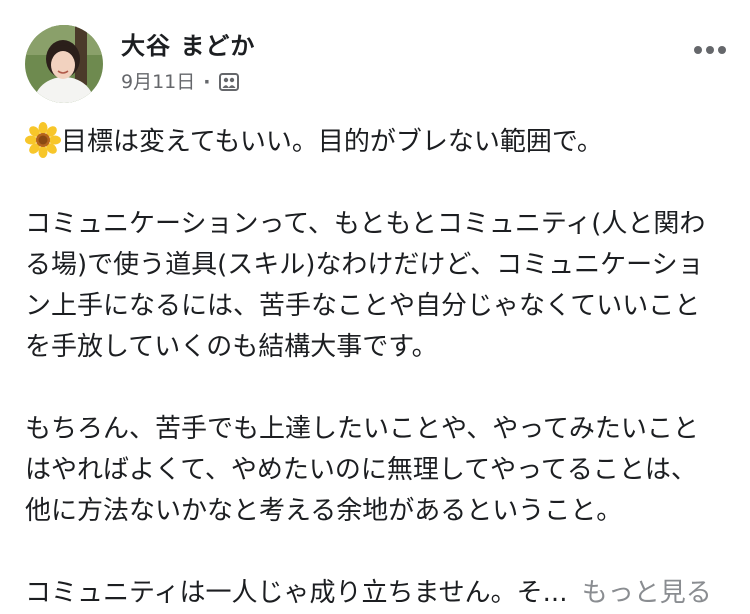  Describe the element at coordinates (365, 224) in the screenshot. I see `post-line: コミュニケーションって、もともとコミュニティ(人と関わ` at that location.